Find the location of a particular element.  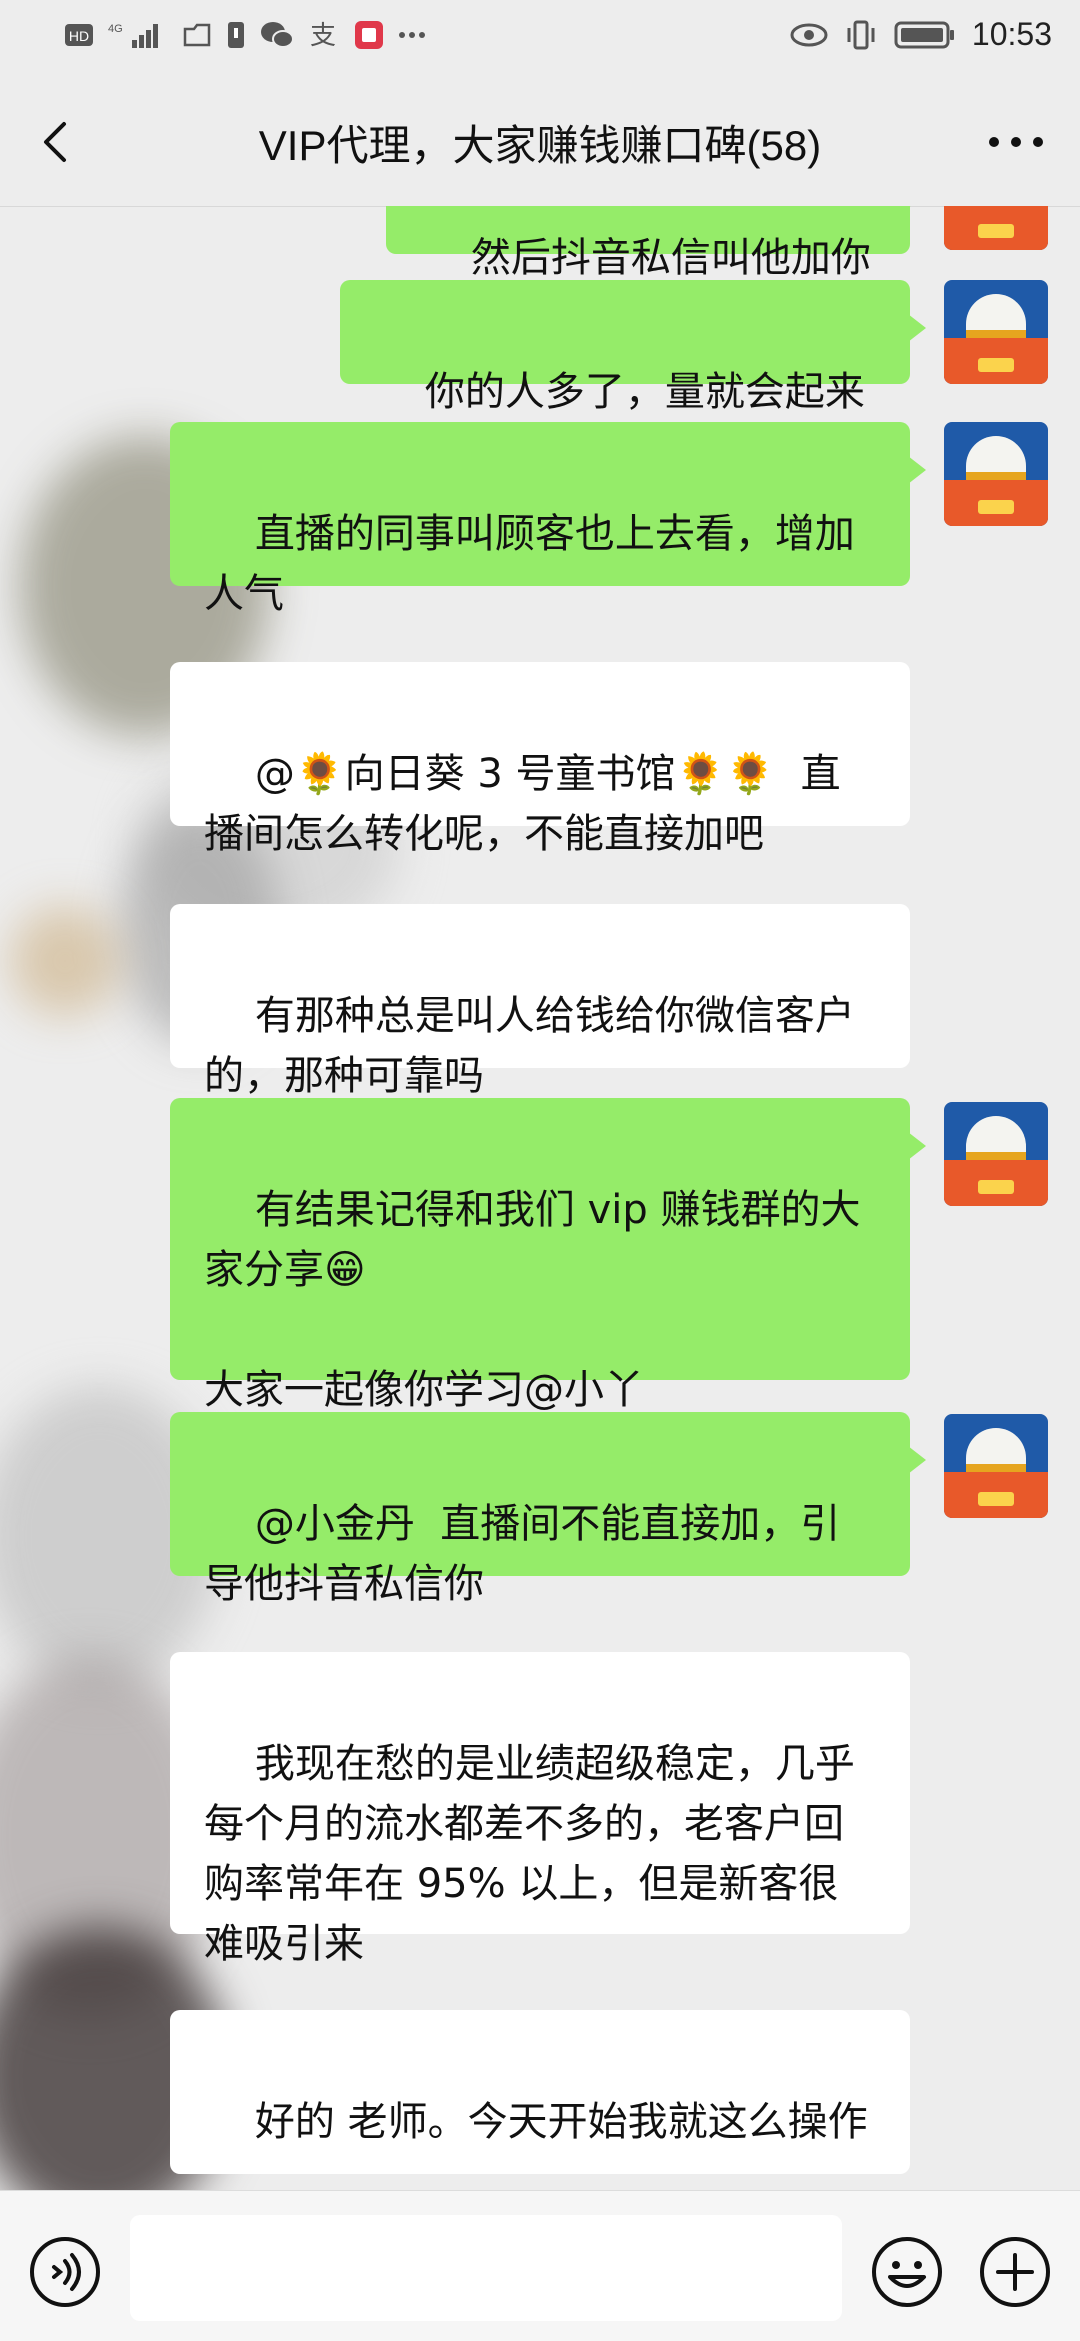

voice-icon is located at coordinates (65, 2272).